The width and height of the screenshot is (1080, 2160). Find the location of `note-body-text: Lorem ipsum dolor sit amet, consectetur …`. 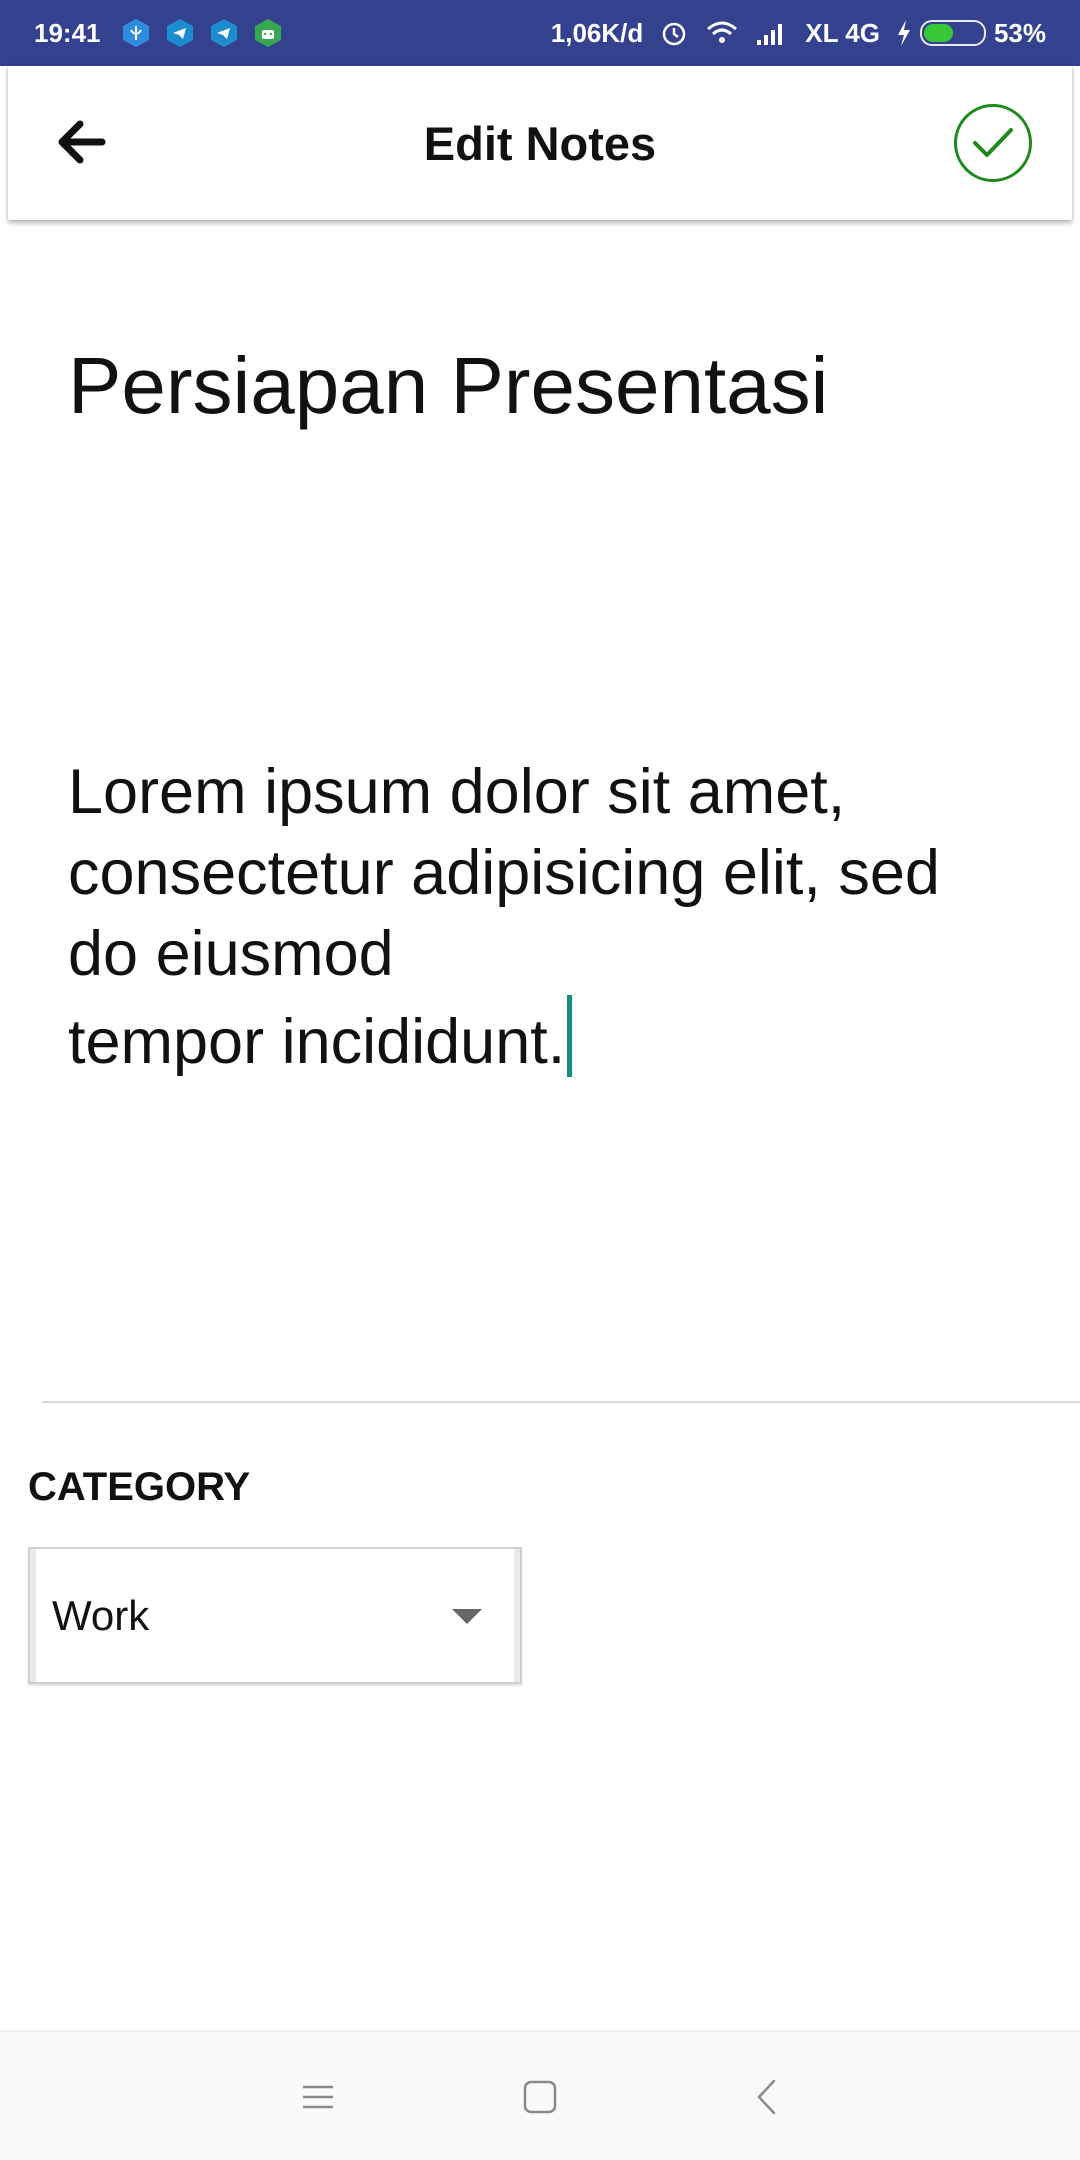

note-body-text: Lorem ipsum dolor sit amet, consectetur … is located at coordinates (504, 917).